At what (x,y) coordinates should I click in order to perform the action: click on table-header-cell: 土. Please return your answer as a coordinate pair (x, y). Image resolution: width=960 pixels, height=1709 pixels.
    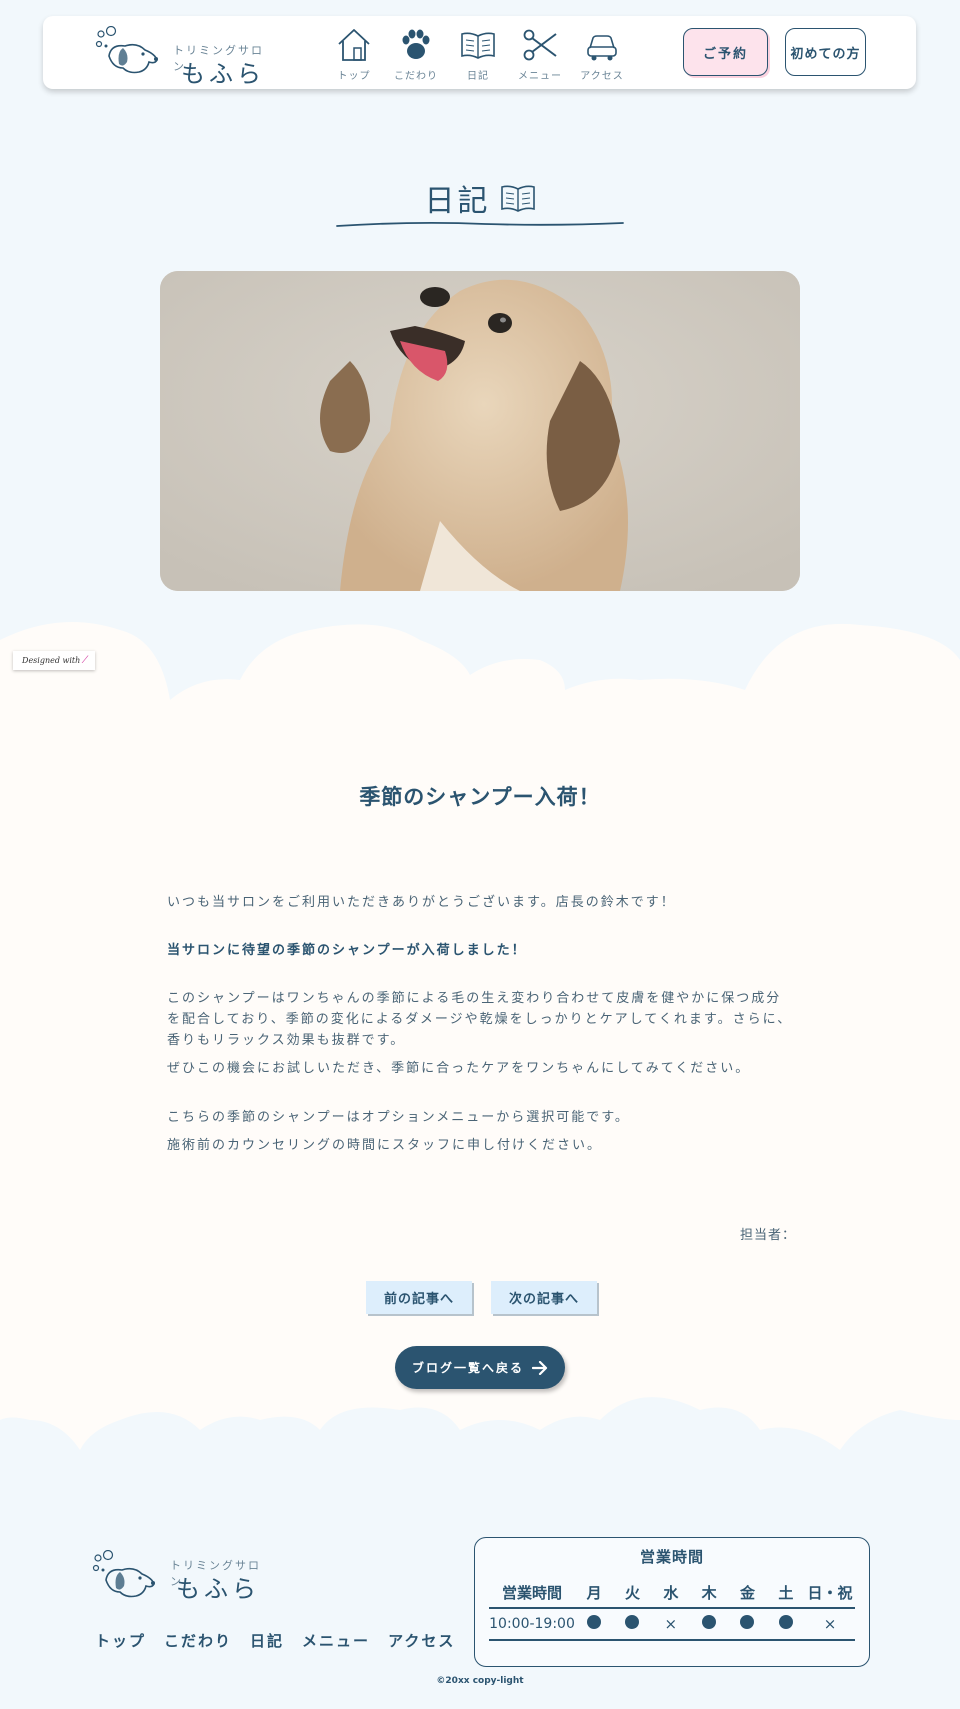
    Looking at the image, I should click on (785, 1593).